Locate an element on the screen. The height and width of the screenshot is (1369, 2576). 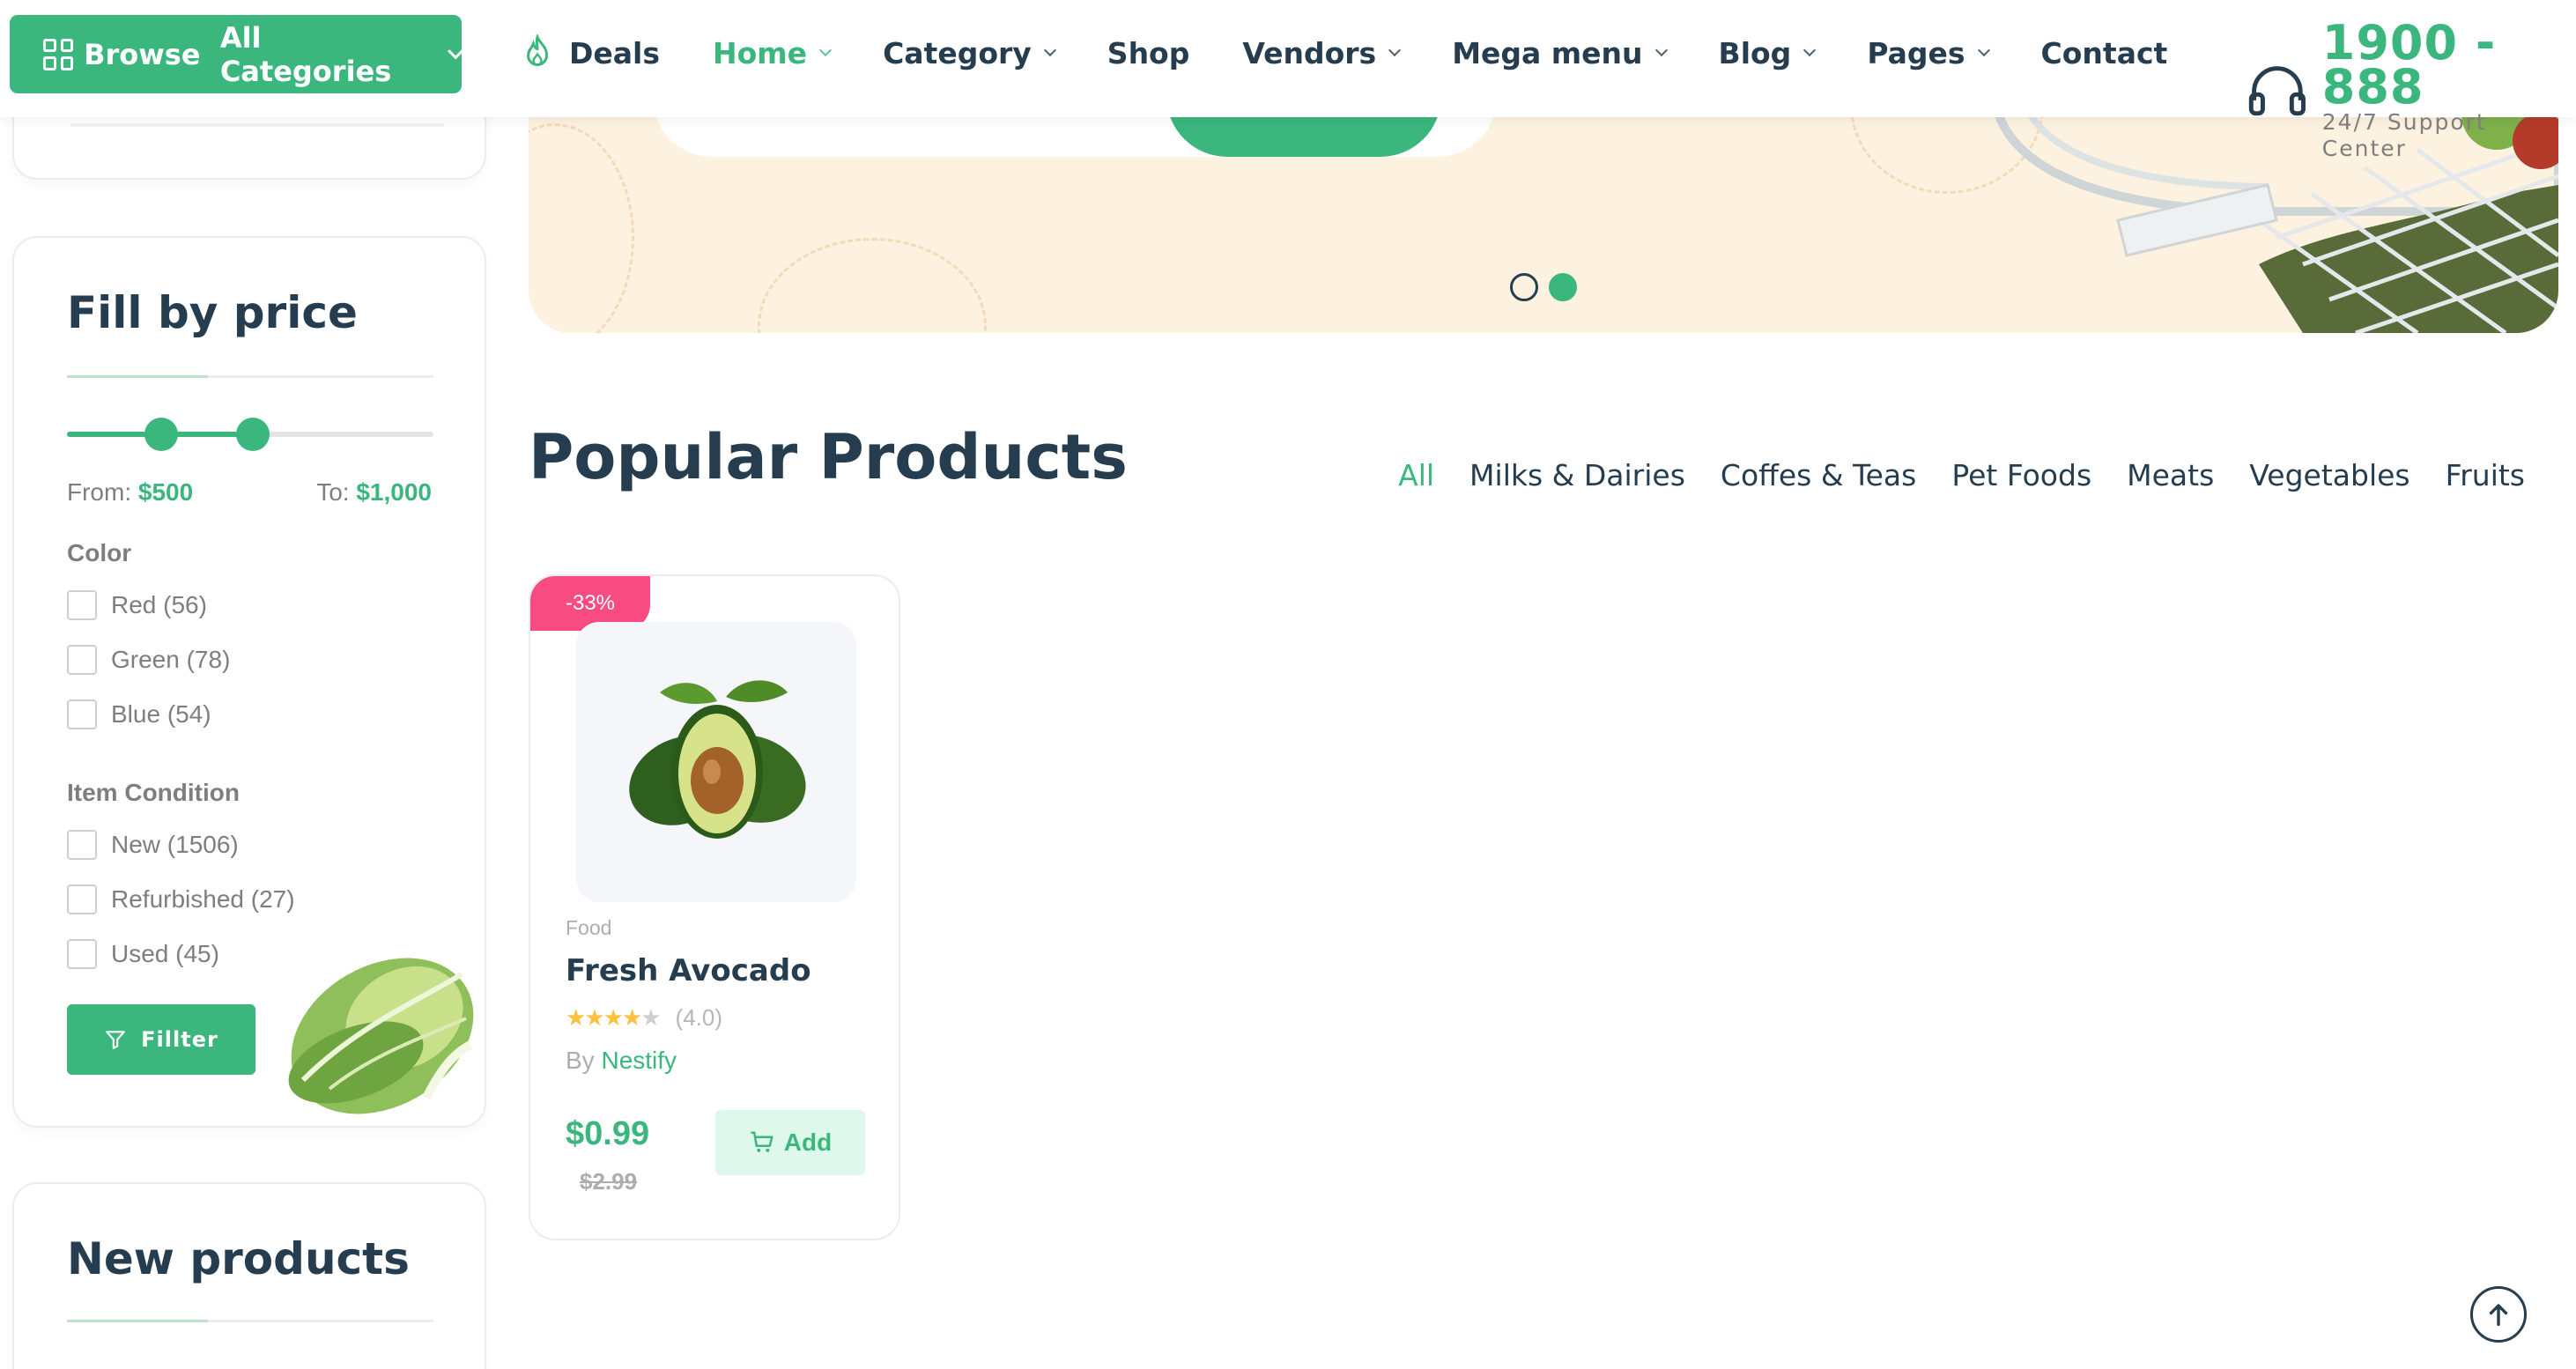
condition-option-used: Used (45) is located at coordinates (143, 954).